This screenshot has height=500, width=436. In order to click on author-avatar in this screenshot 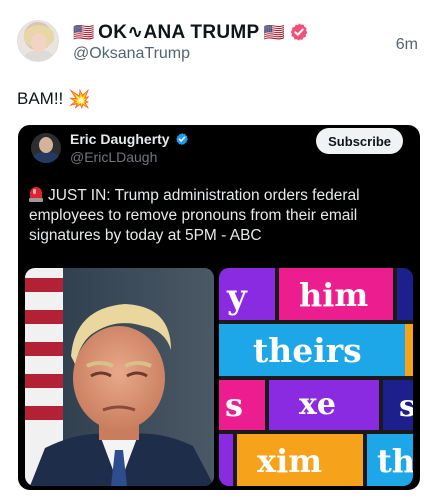, I will do `click(38, 41)`.